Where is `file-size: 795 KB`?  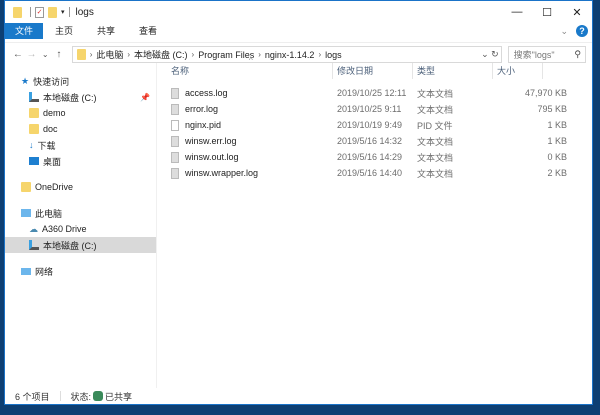
file-size: 795 KB is located at coordinates (552, 109).